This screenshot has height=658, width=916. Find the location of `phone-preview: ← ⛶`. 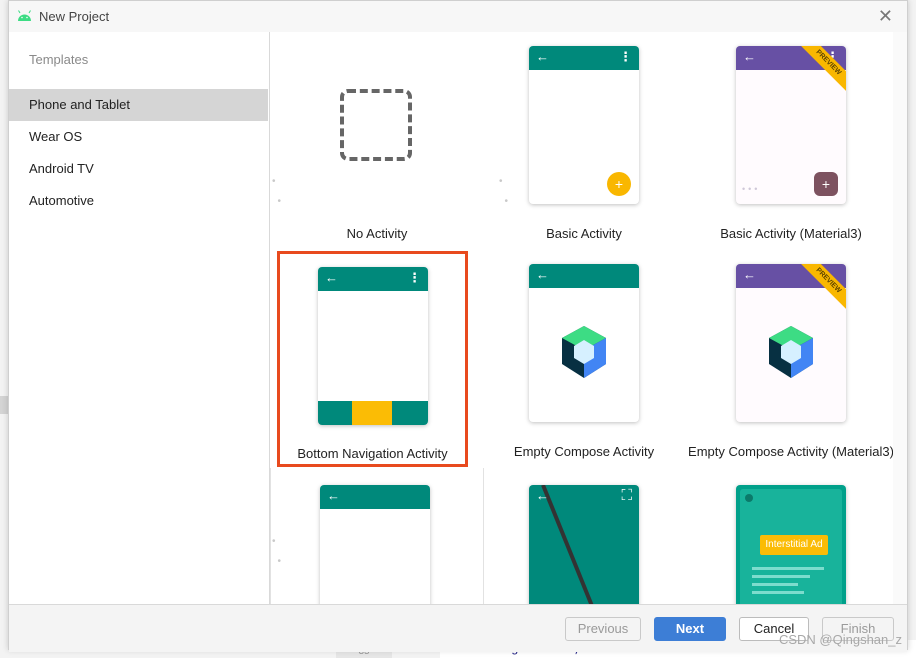

phone-preview: ← ⛶ is located at coordinates (584, 544).